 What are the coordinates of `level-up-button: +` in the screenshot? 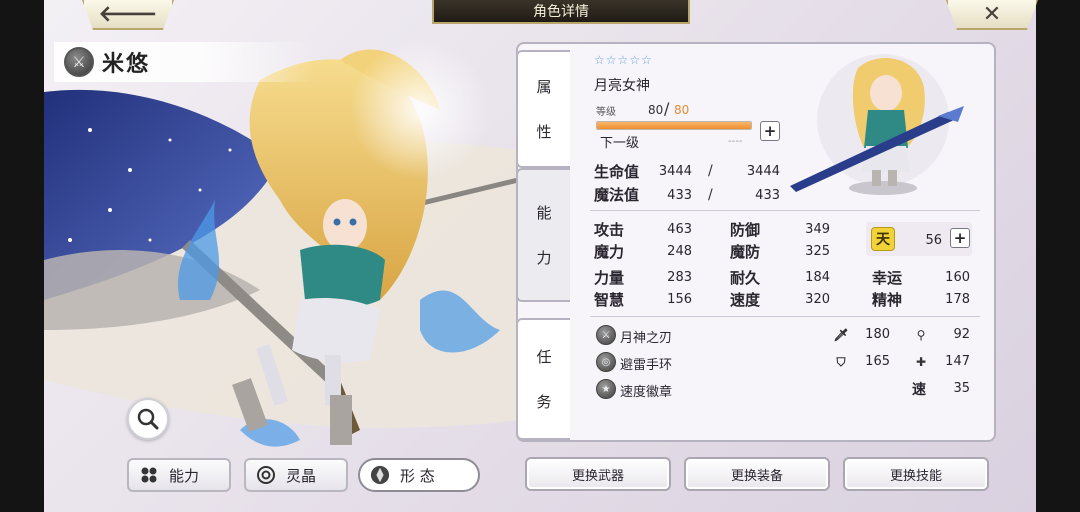 It's located at (770, 131).